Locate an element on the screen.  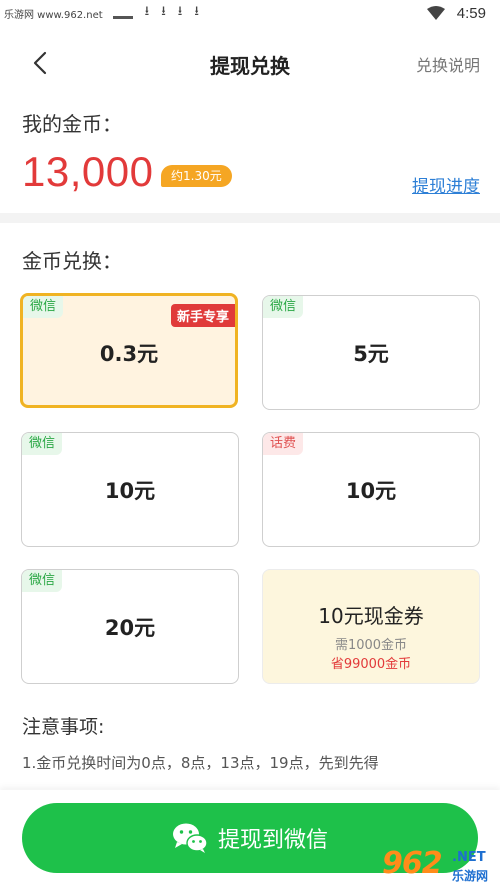
option-amount: 20元 is located at coordinates (130, 628).